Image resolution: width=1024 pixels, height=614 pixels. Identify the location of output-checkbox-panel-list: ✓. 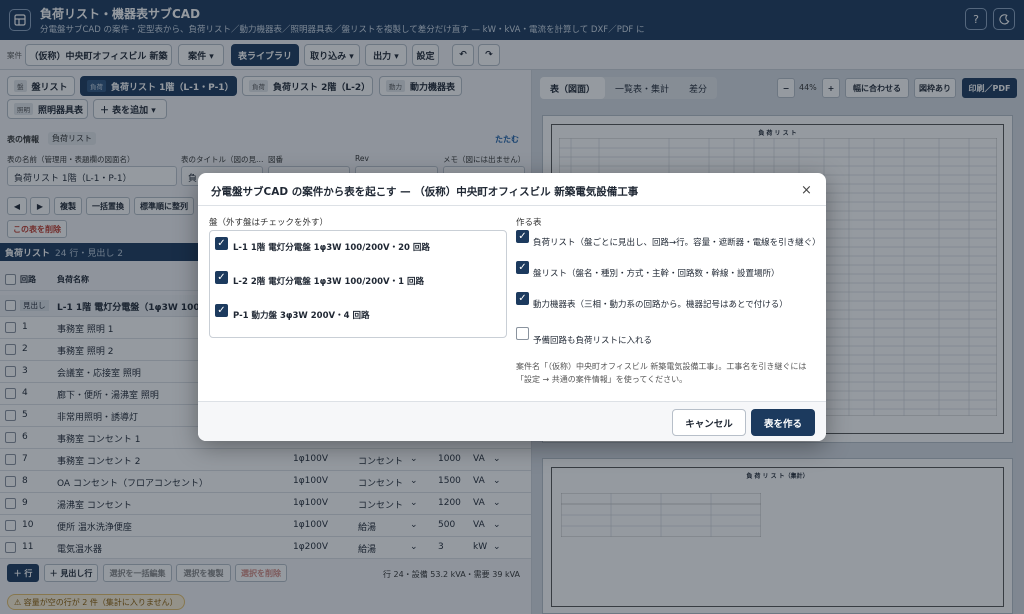
(522, 267).